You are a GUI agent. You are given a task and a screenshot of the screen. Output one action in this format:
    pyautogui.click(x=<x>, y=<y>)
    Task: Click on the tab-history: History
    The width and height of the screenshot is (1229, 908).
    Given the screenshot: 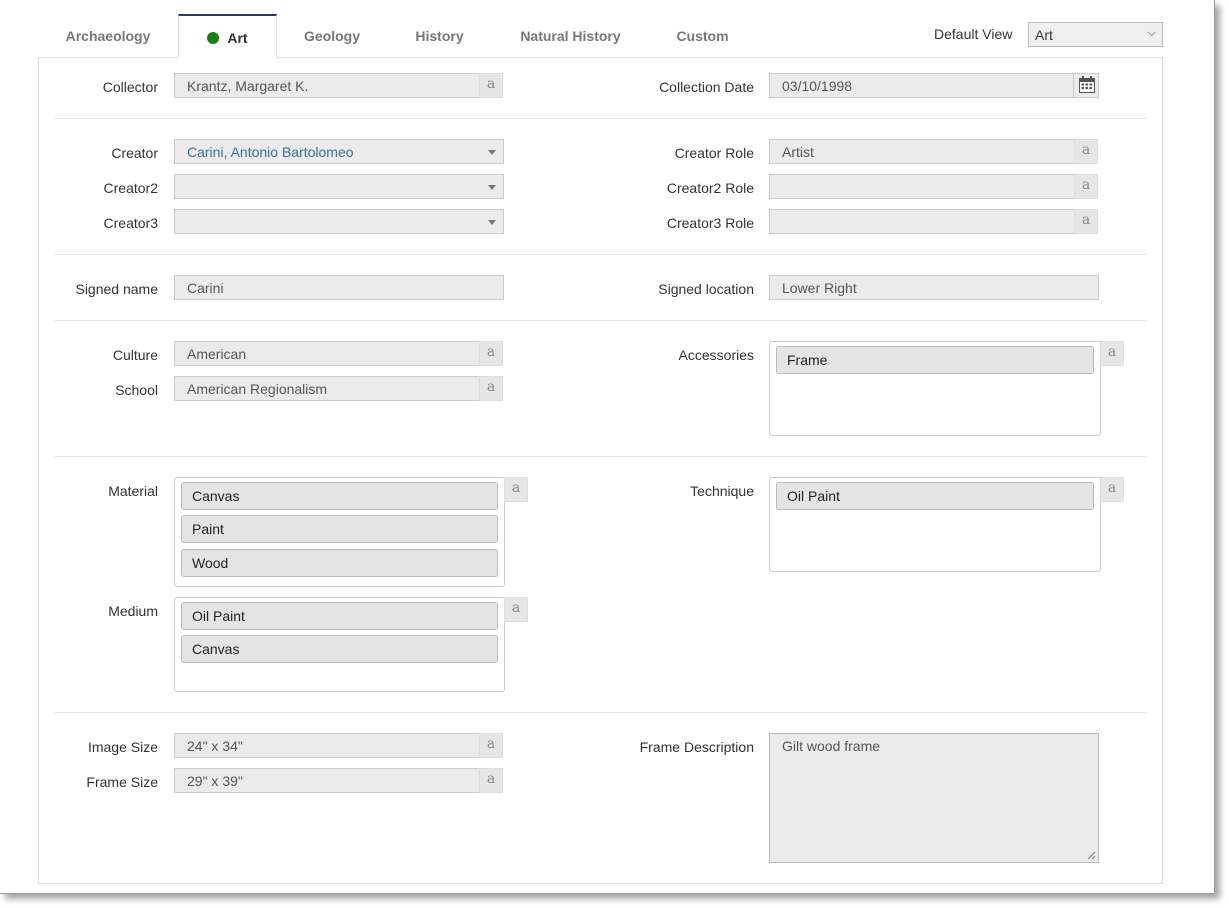 What is the action you would take?
    pyautogui.click(x=439, y=36)
    